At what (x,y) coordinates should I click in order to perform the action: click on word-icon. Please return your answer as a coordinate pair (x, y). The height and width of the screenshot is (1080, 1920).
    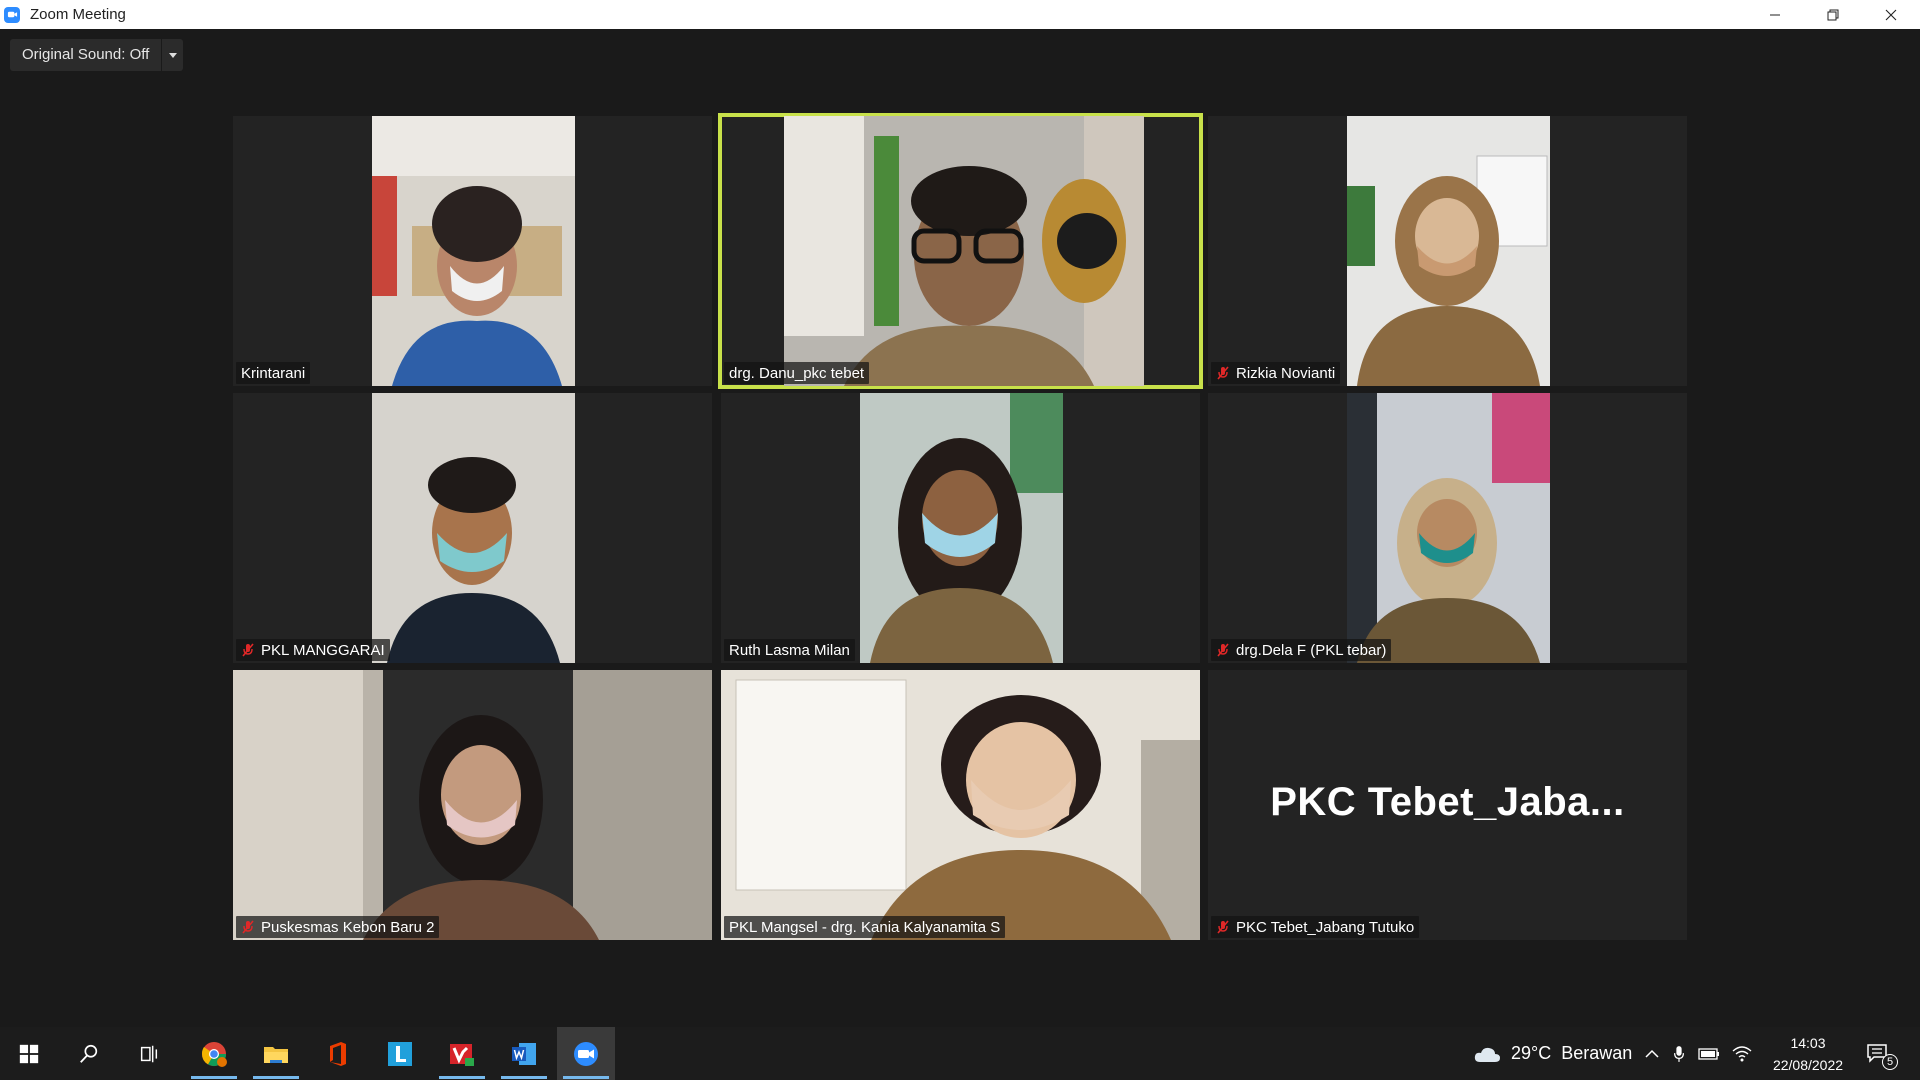
    Looking at the image, I should click on (524, 1053).